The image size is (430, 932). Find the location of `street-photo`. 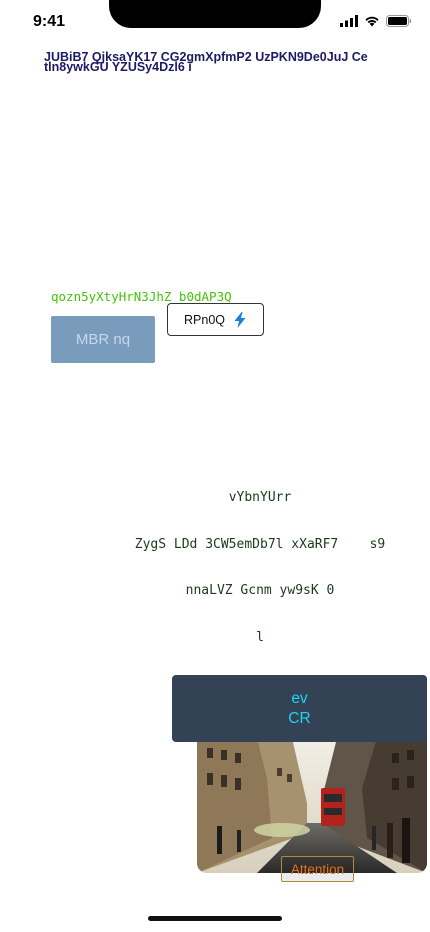

street-photo is located at coordinates (312, 805).